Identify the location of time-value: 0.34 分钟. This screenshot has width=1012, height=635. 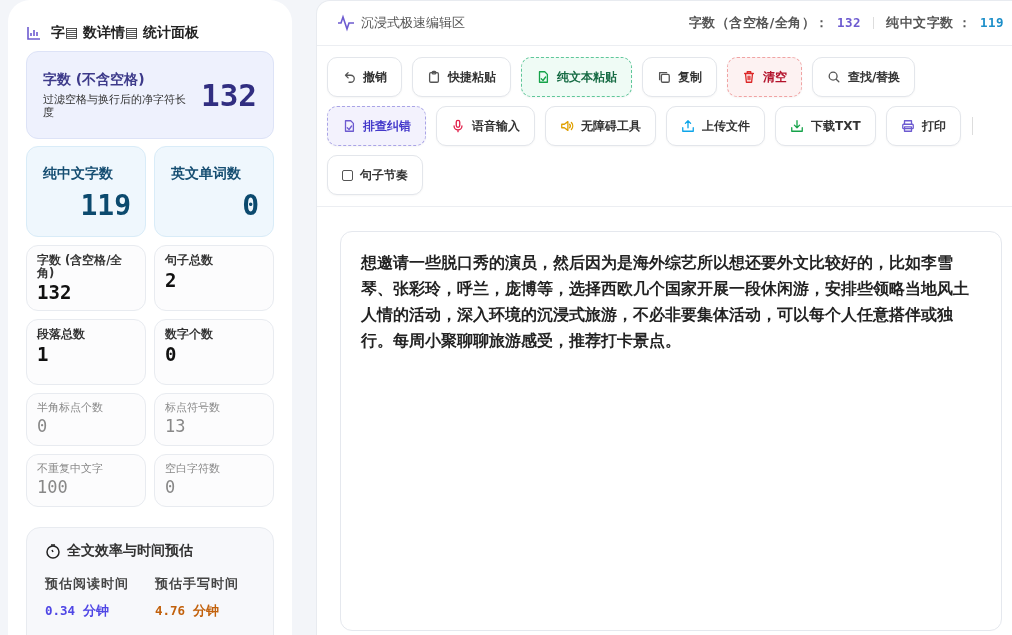
(77, 611).